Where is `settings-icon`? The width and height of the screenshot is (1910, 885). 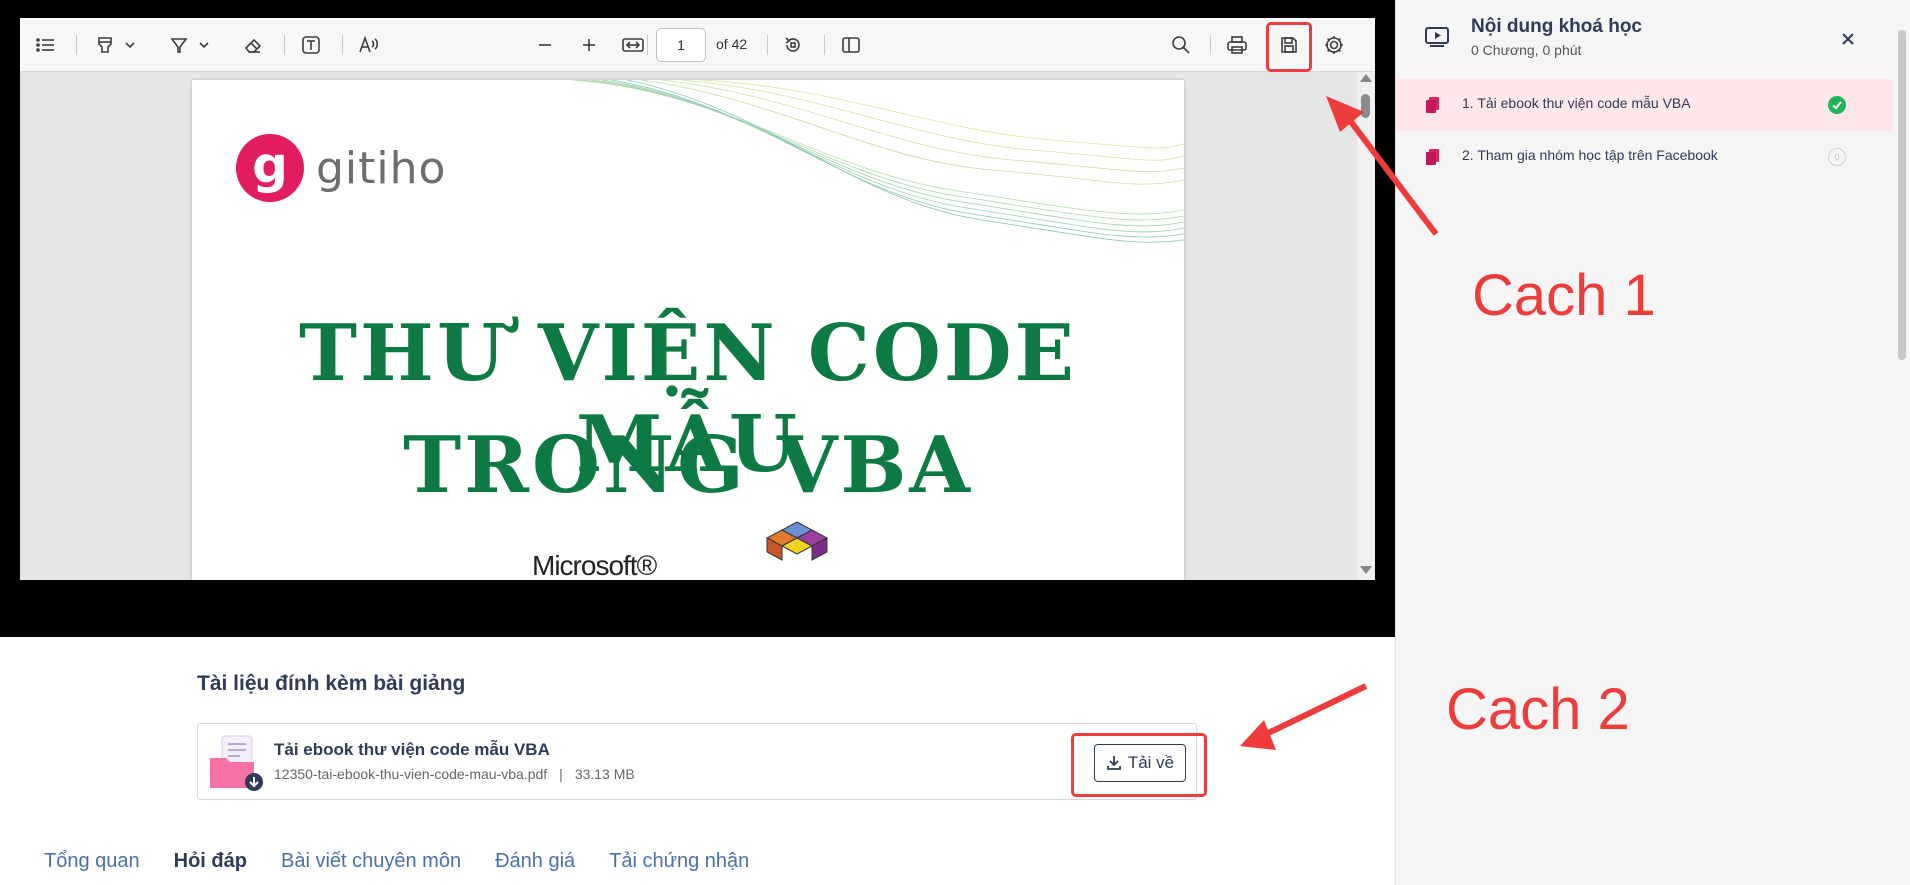 settings-icon is located at coordinates (1334, 45).